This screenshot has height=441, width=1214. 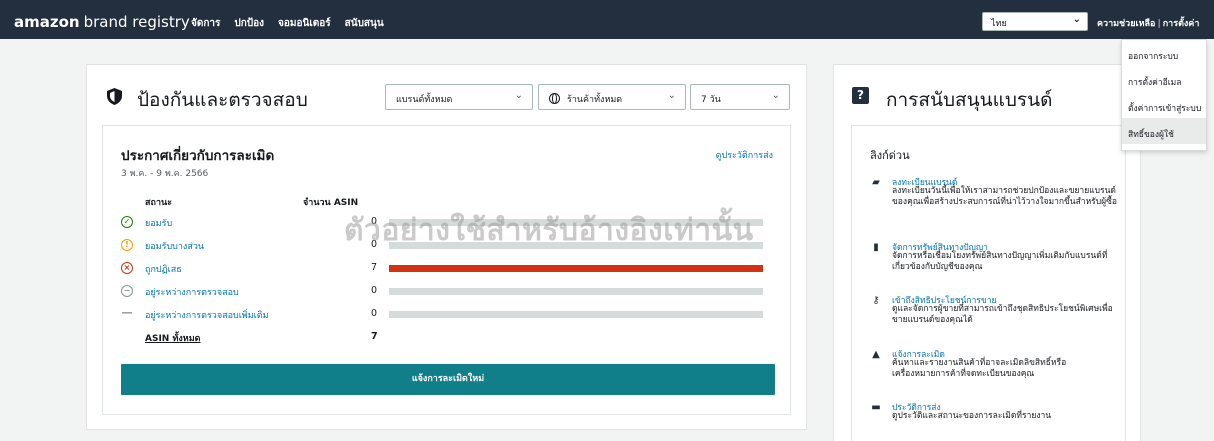 I want to click on dash-icon: —, so click(x=127, y=312).